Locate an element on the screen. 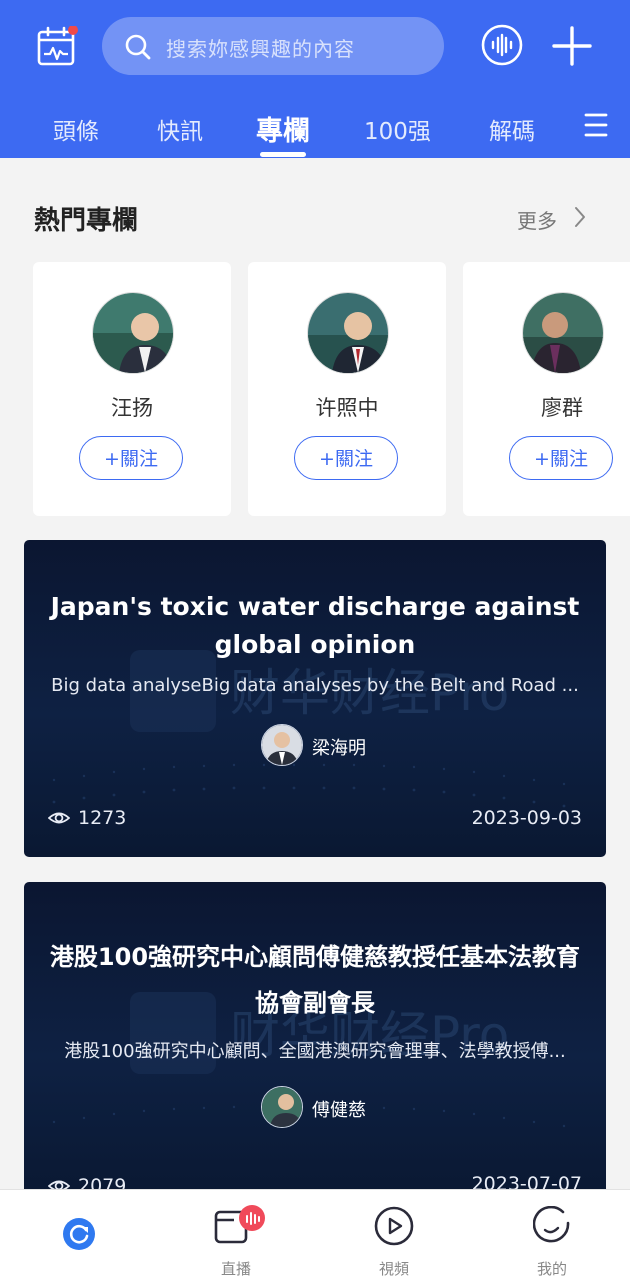  chevron-right-icon is located at coordinates (580, 217).